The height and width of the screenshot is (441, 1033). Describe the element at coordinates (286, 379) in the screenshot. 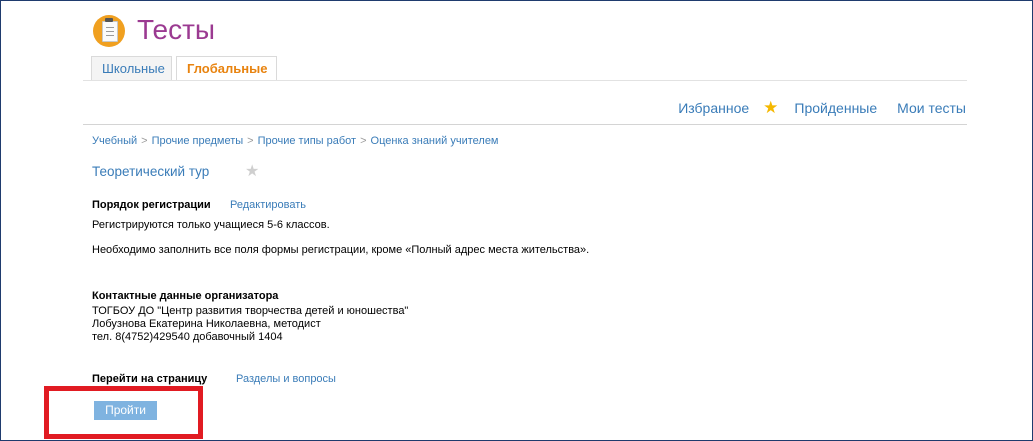

I see `sections-link: Разделы и вопросы` at that location.